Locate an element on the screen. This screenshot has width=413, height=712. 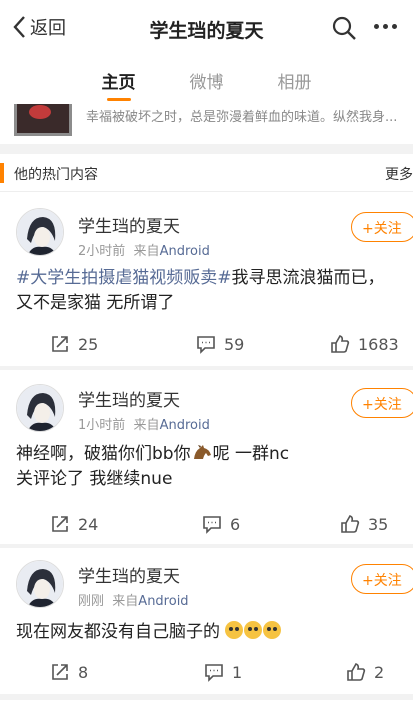
section-accent-bar is located at coordinates (2, 173).